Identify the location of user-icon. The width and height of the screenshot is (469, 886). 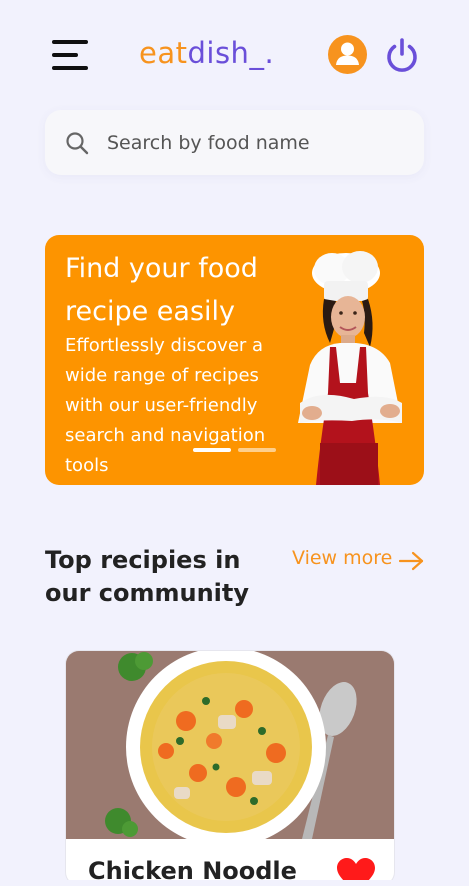
(347, 53).